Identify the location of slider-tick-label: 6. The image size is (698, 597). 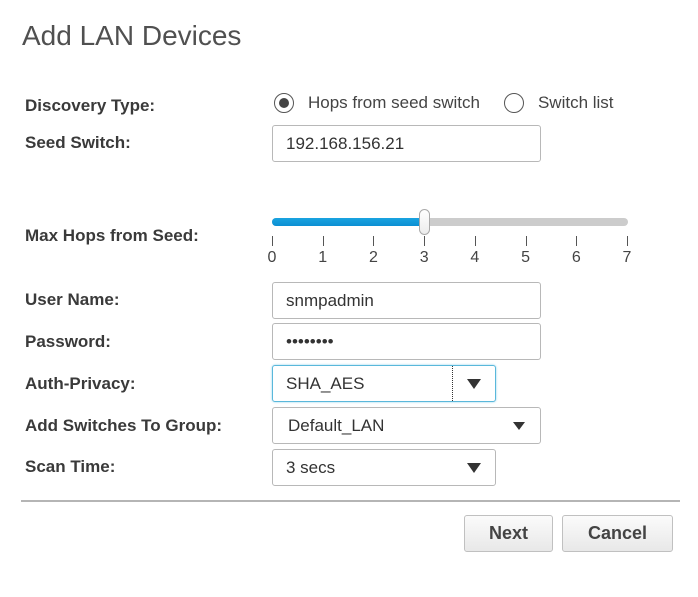
(576, 257).